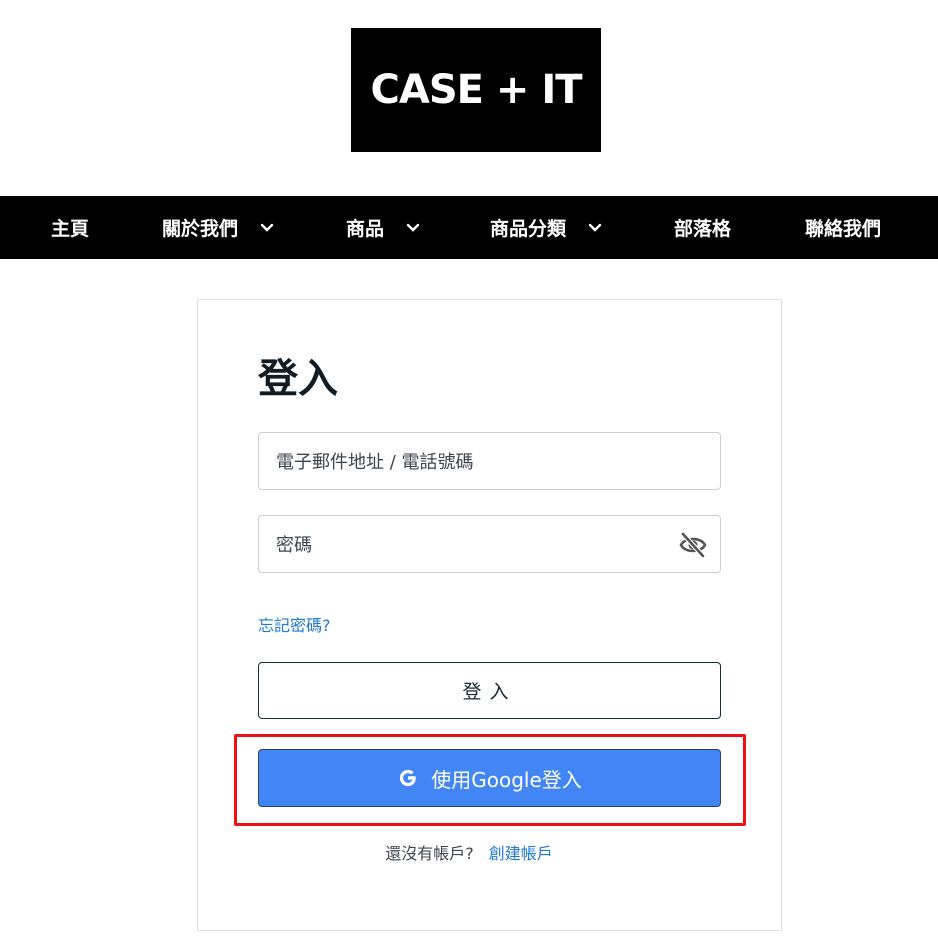 This screenshot has width=938, height=951. I want to click on nav-item-contact: 聯絡我們, so click(843, 227).